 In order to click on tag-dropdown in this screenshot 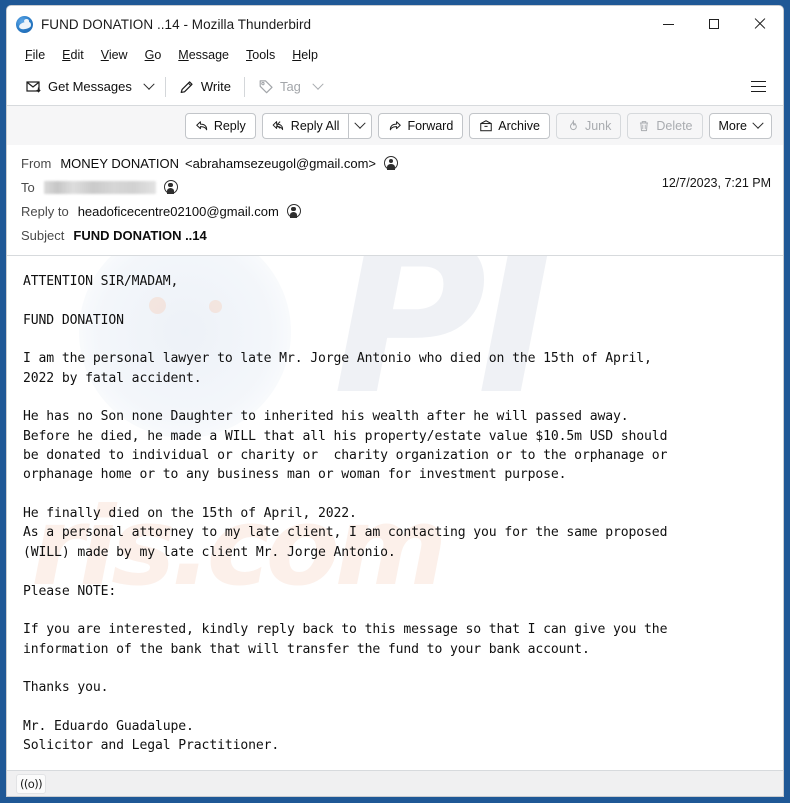, I will do `click(318, 87)`.